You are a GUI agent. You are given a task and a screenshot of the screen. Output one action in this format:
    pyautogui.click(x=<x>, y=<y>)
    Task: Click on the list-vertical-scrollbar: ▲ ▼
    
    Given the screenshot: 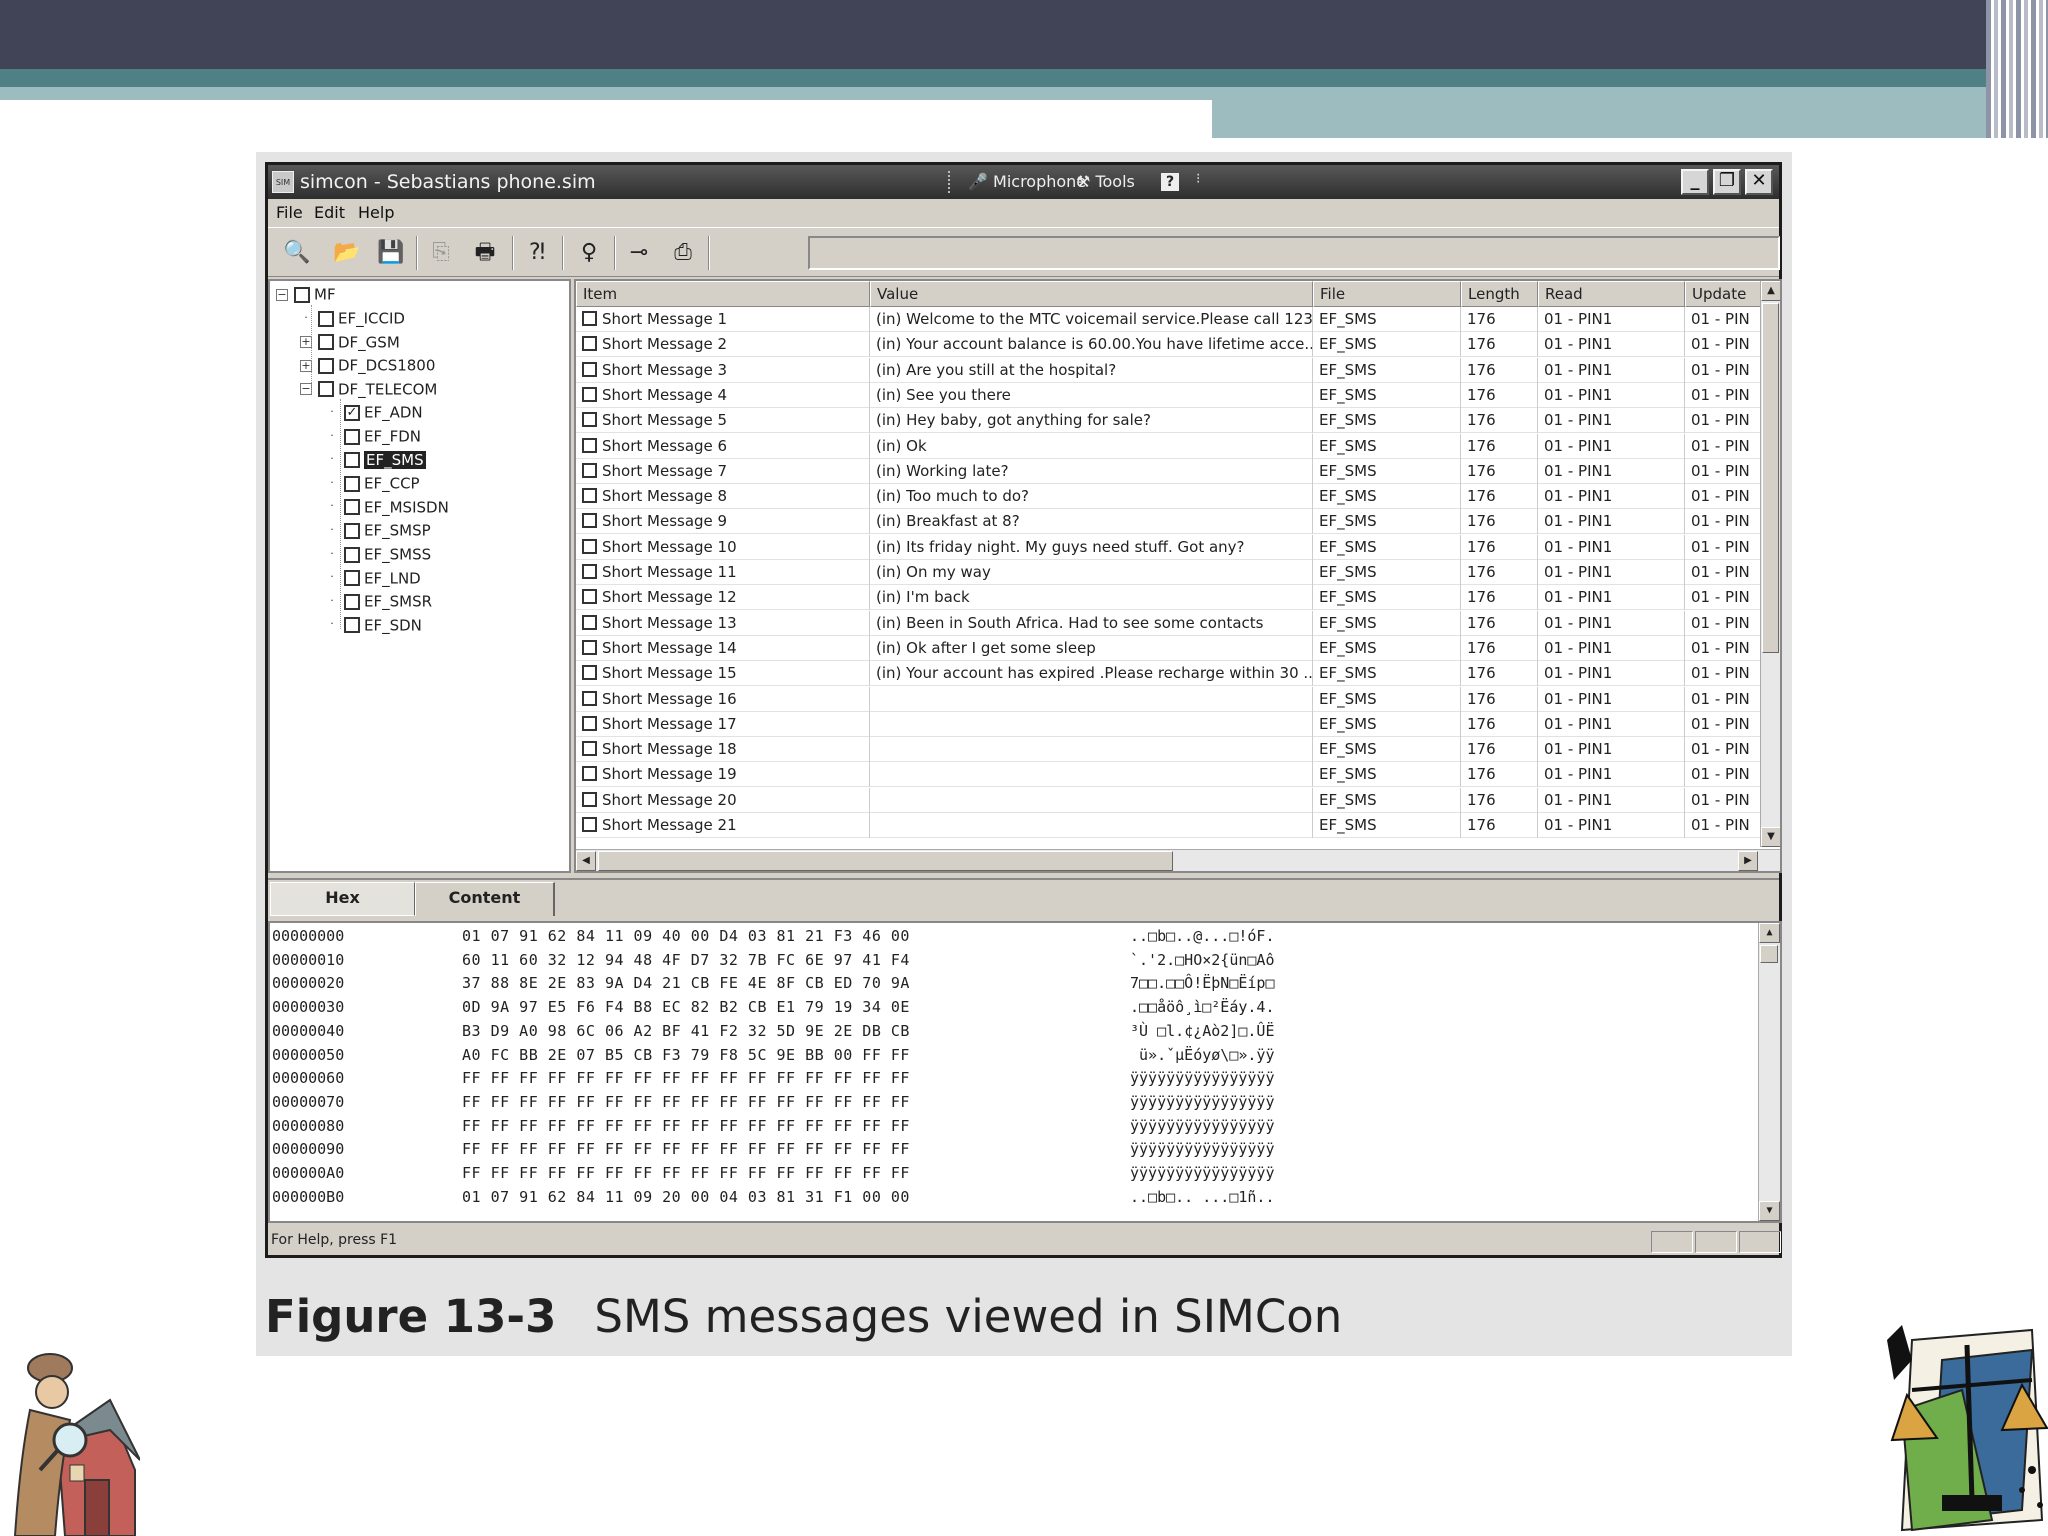 What is the action you would take?
    pyautogui.click(x=1770, y=564)
    